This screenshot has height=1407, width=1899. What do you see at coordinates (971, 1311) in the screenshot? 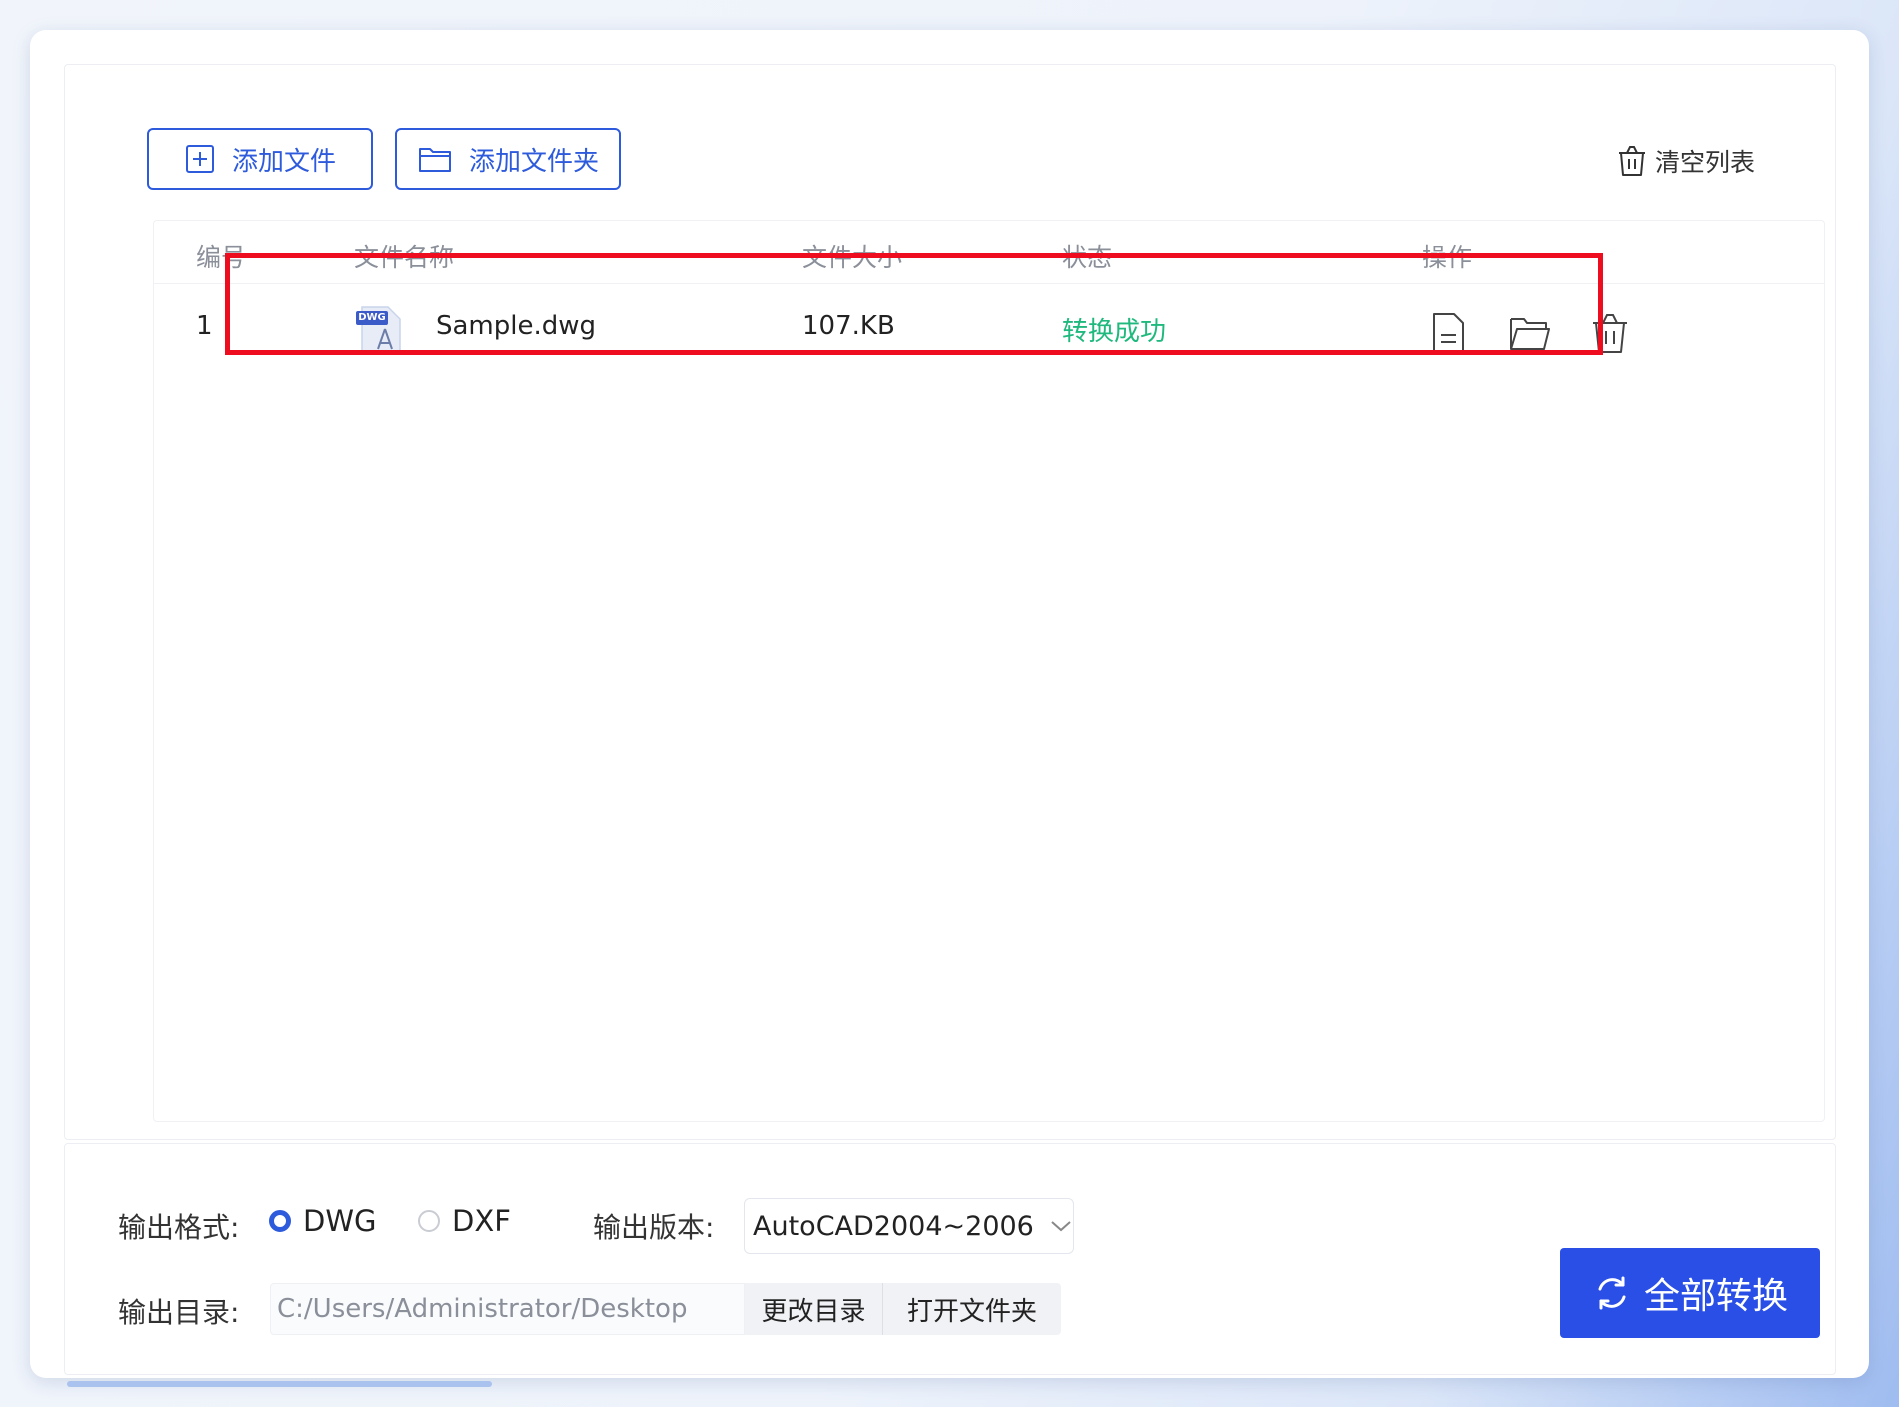
I see `open-folder-label: 打开文件夹` at bounding box center [971, 1311].